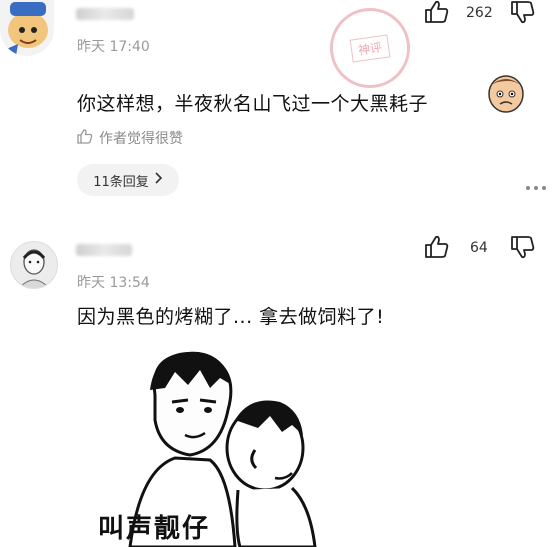  Describe the element at coordinates (113, 283) in the screenshot. I see `comment-time: 昨天 13:54` at that location.